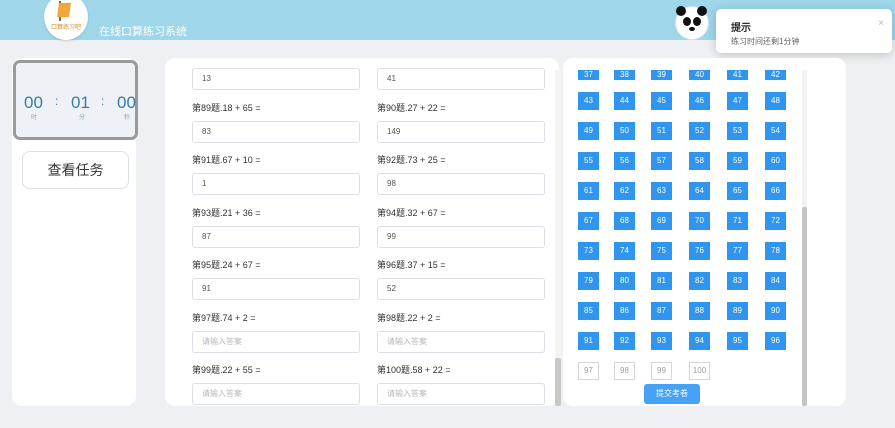 Image resolution: width=895 pixels, height=428 pixels. Describe the element at coordinates (699, 101) in the screenshot. I see `answer-sheet-cell: 46` at that location.